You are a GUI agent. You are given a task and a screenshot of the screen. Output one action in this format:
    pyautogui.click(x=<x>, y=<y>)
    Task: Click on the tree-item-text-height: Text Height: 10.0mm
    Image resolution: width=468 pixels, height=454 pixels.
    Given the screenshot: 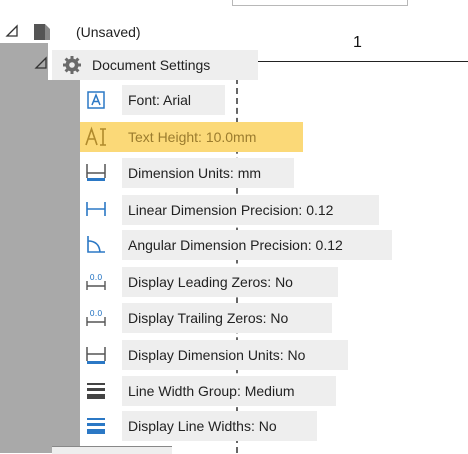 What is the action you would take?
    pyautogui.click(x=191, y=137)
    